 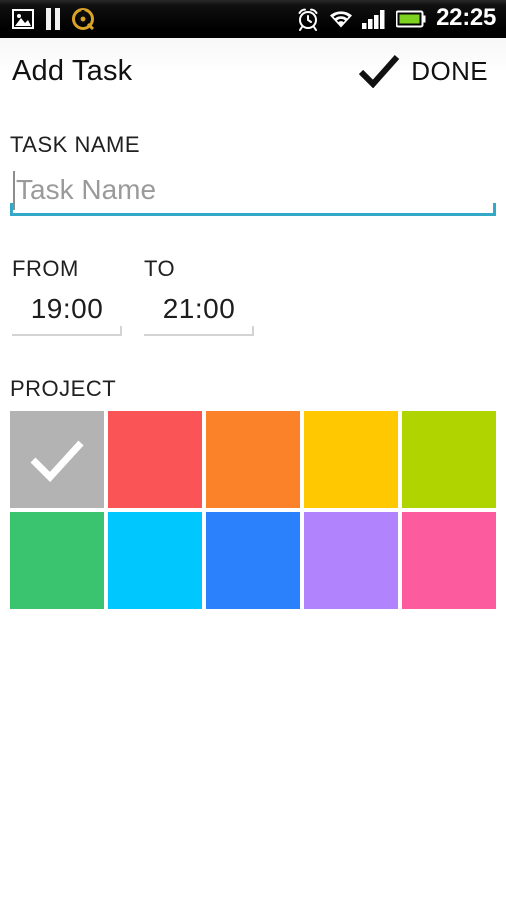 I want to click on from-time-field: FROM 19:00, so click(x=77, y=296).